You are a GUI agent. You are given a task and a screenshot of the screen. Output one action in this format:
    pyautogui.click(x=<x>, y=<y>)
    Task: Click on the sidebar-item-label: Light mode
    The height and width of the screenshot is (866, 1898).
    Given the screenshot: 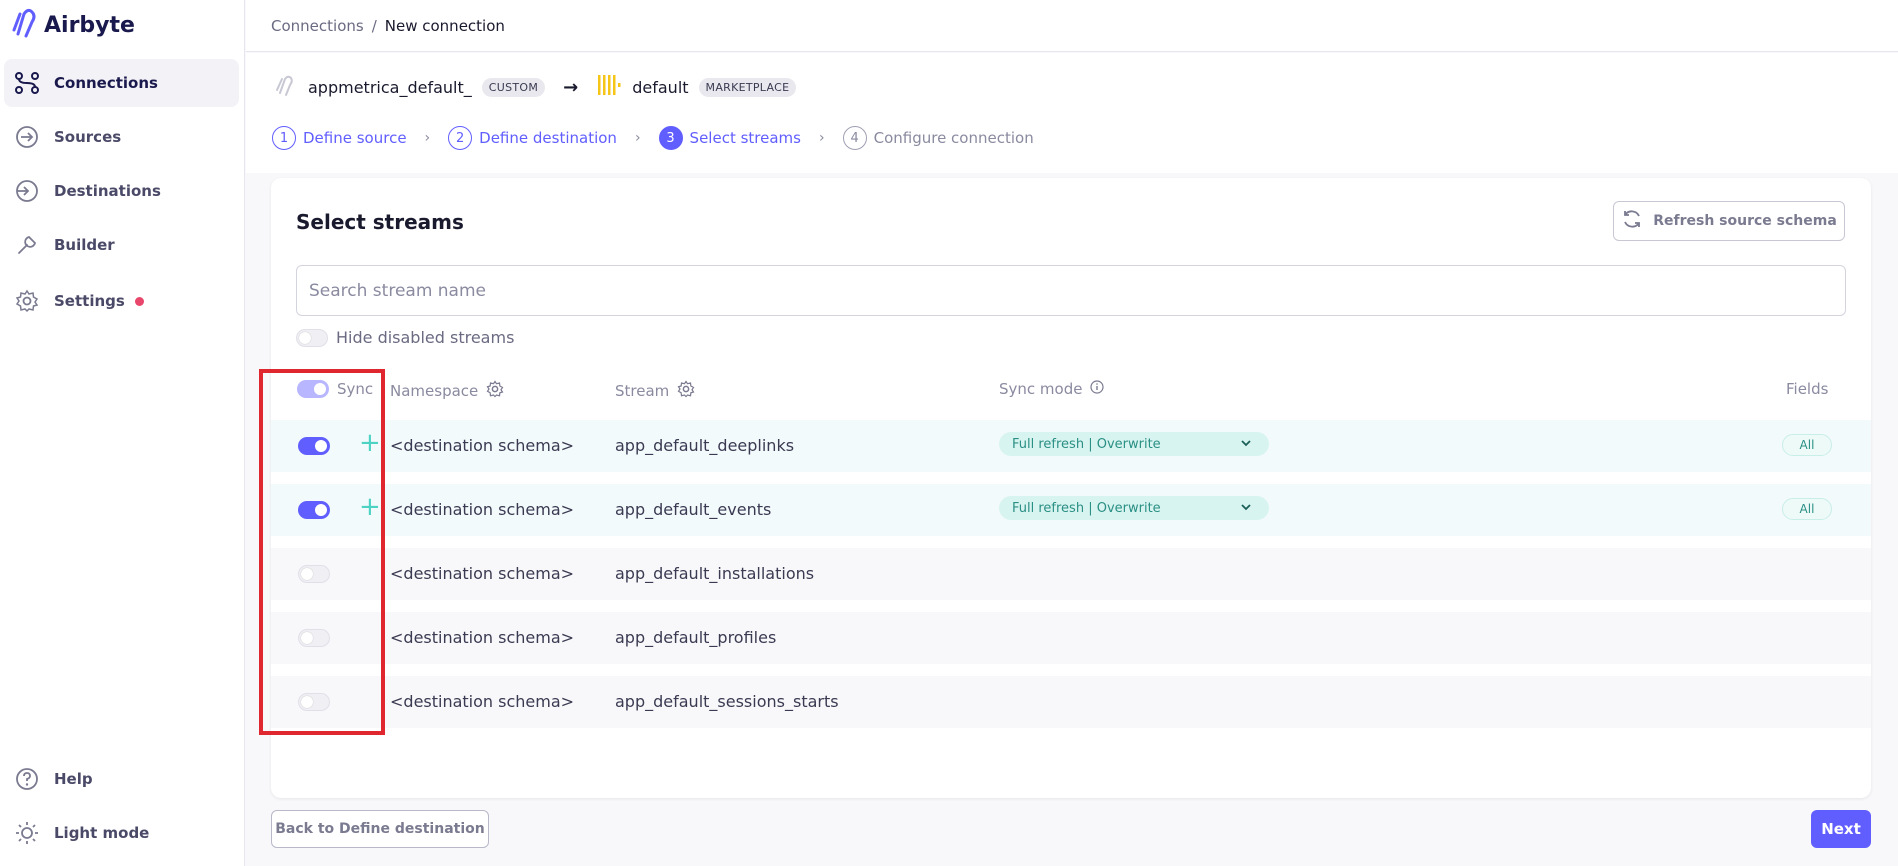 What is the action you would take?
    pyautogui.click(x=102, y=833)
    